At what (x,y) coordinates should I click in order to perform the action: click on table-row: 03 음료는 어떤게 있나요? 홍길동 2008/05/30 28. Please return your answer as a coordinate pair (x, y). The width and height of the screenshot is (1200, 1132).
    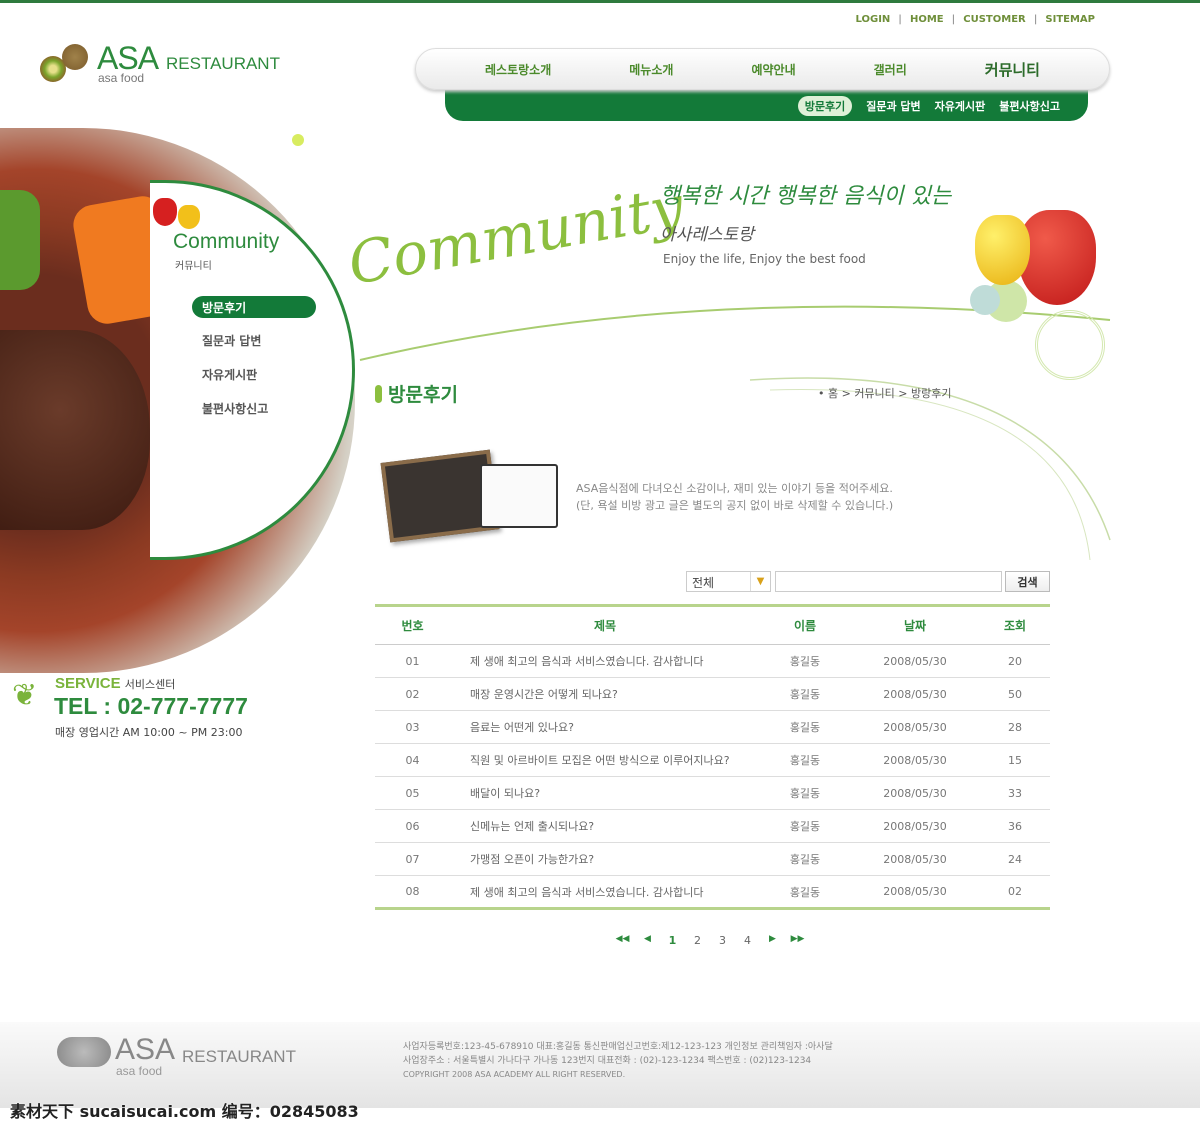
    Looking at the image, I should click on (712, 727).